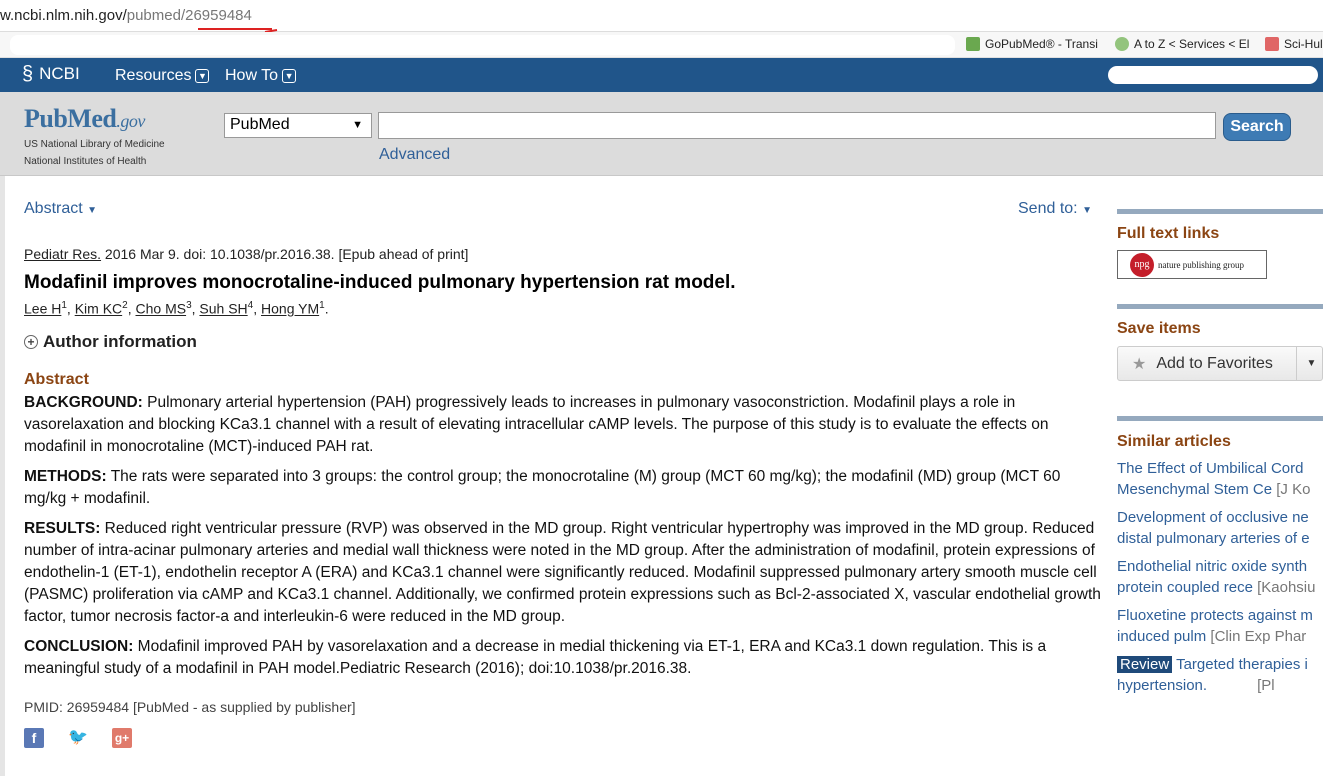  I want to click on bookmark-a-to-z: A to Z < Services < El, so click(1182, 44).